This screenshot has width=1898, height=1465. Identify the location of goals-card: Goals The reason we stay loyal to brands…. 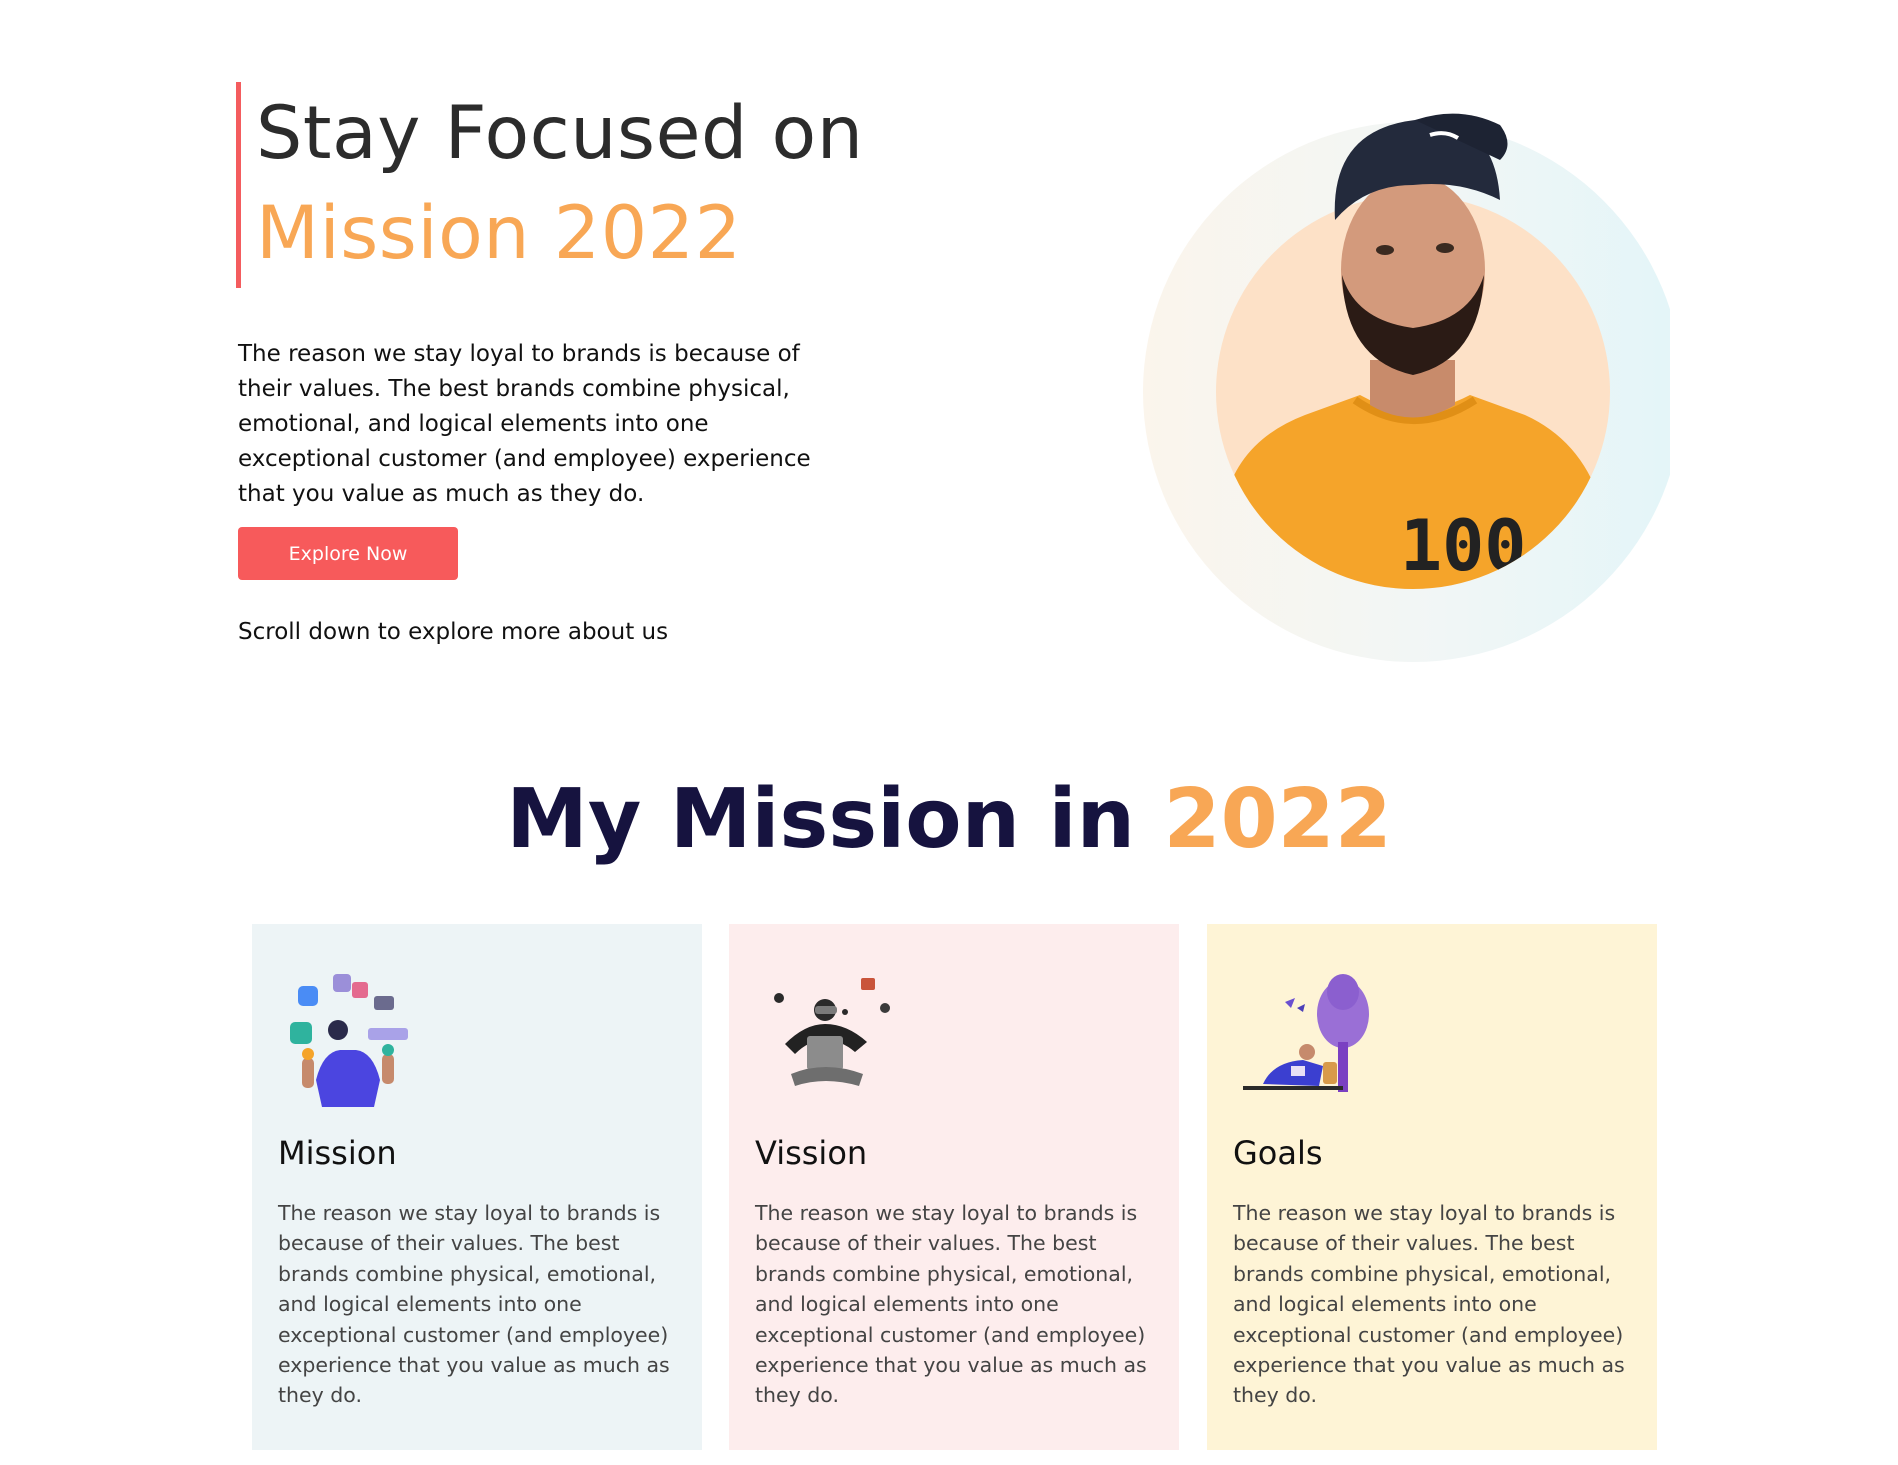
(1432, 1187).